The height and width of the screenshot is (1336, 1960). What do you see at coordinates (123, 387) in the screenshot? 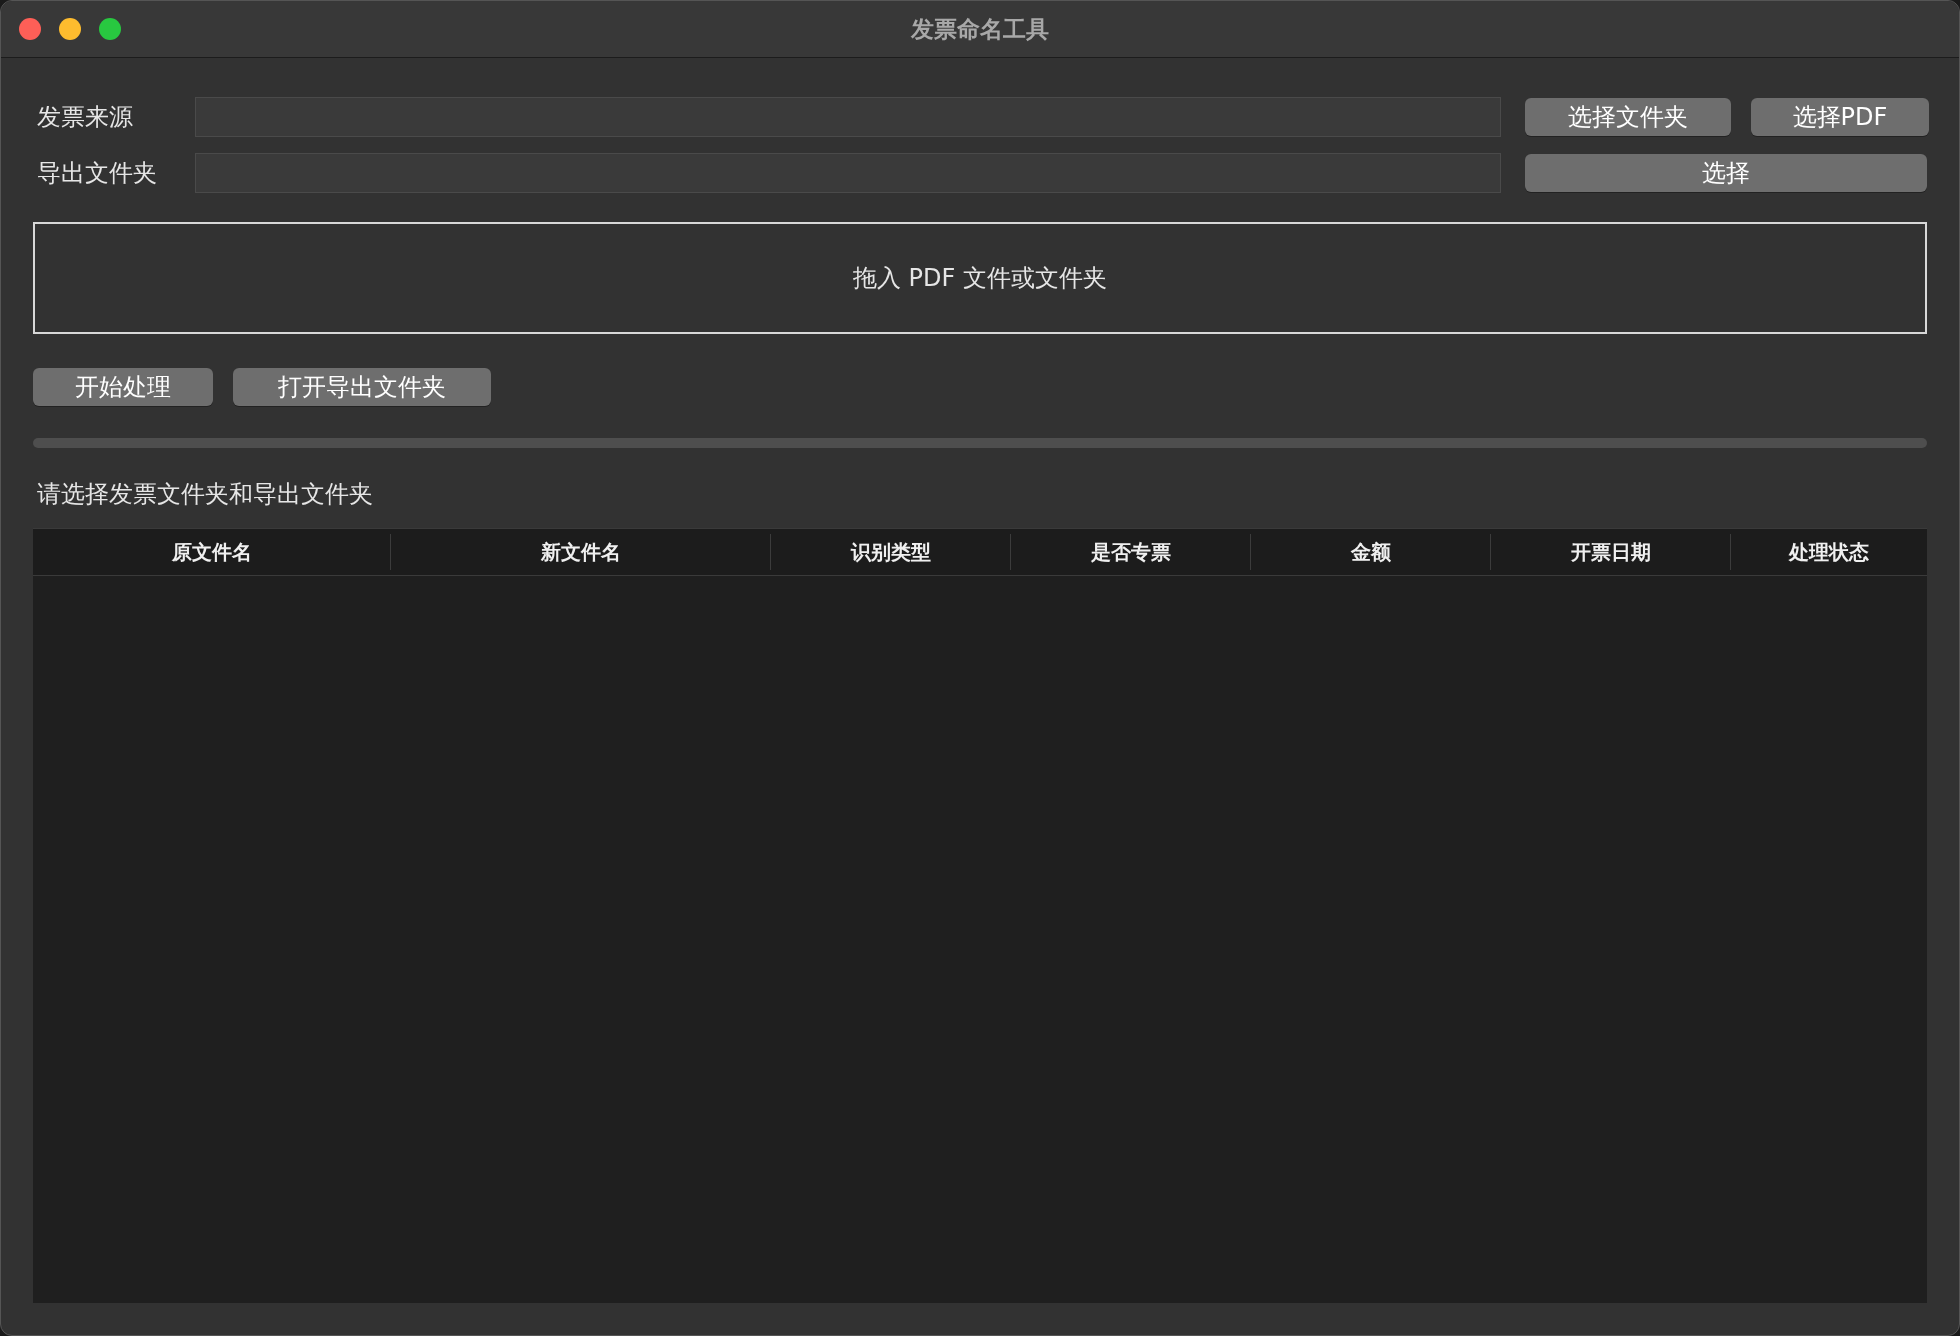
I see `action-button: 开始处理` at bounding box center [123, 387].